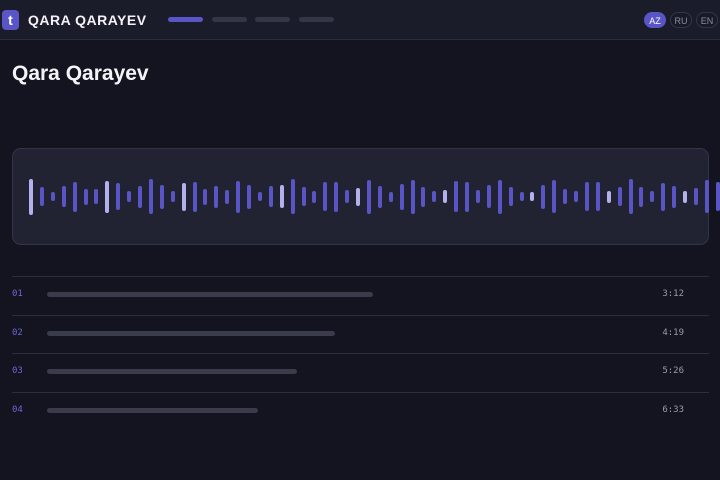 This screenshot has height=480, width=720. What do you see at coordinates (707, 20) in the screenshot?
I see `lang-button-en: EN` at bounding box center [707, 20].